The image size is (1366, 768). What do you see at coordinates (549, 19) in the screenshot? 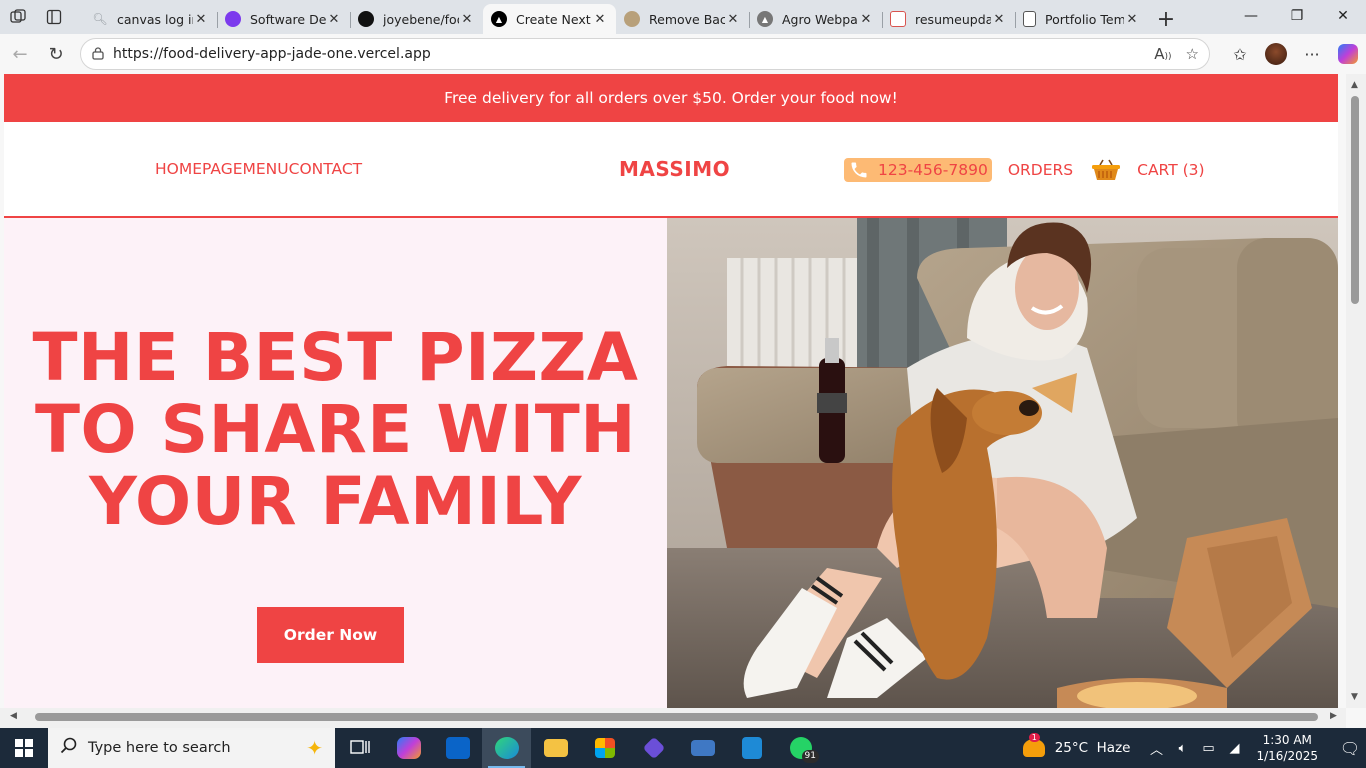
I see `browser-tab-active: ▲ Create Next A ✕` at bounding box center [549, 19].